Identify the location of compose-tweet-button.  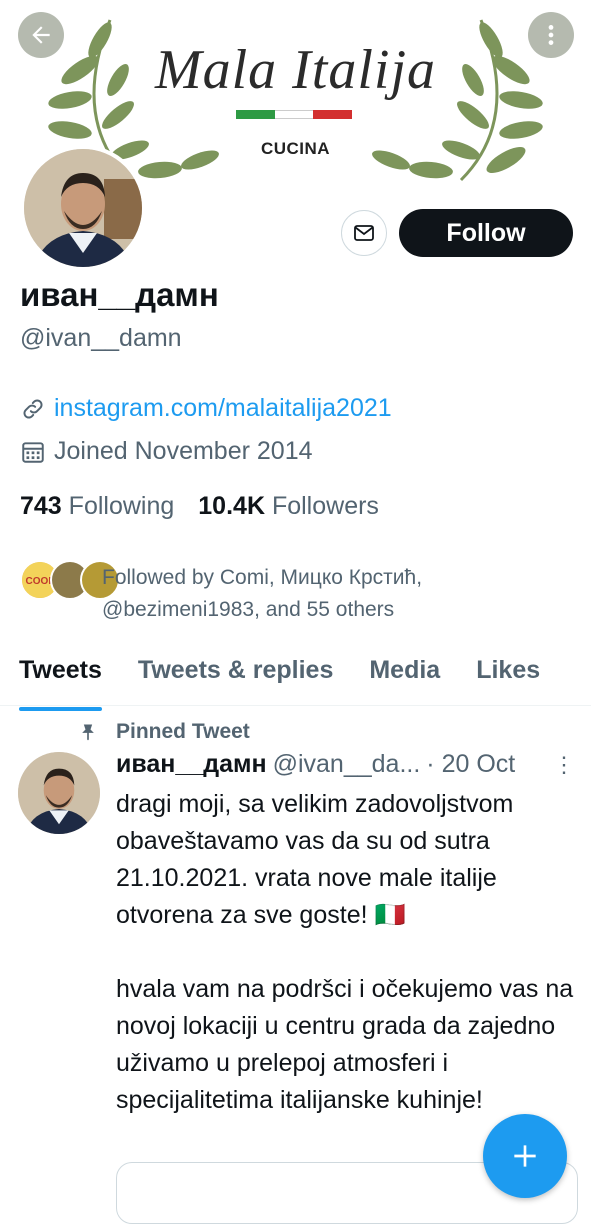
(525, 1156).